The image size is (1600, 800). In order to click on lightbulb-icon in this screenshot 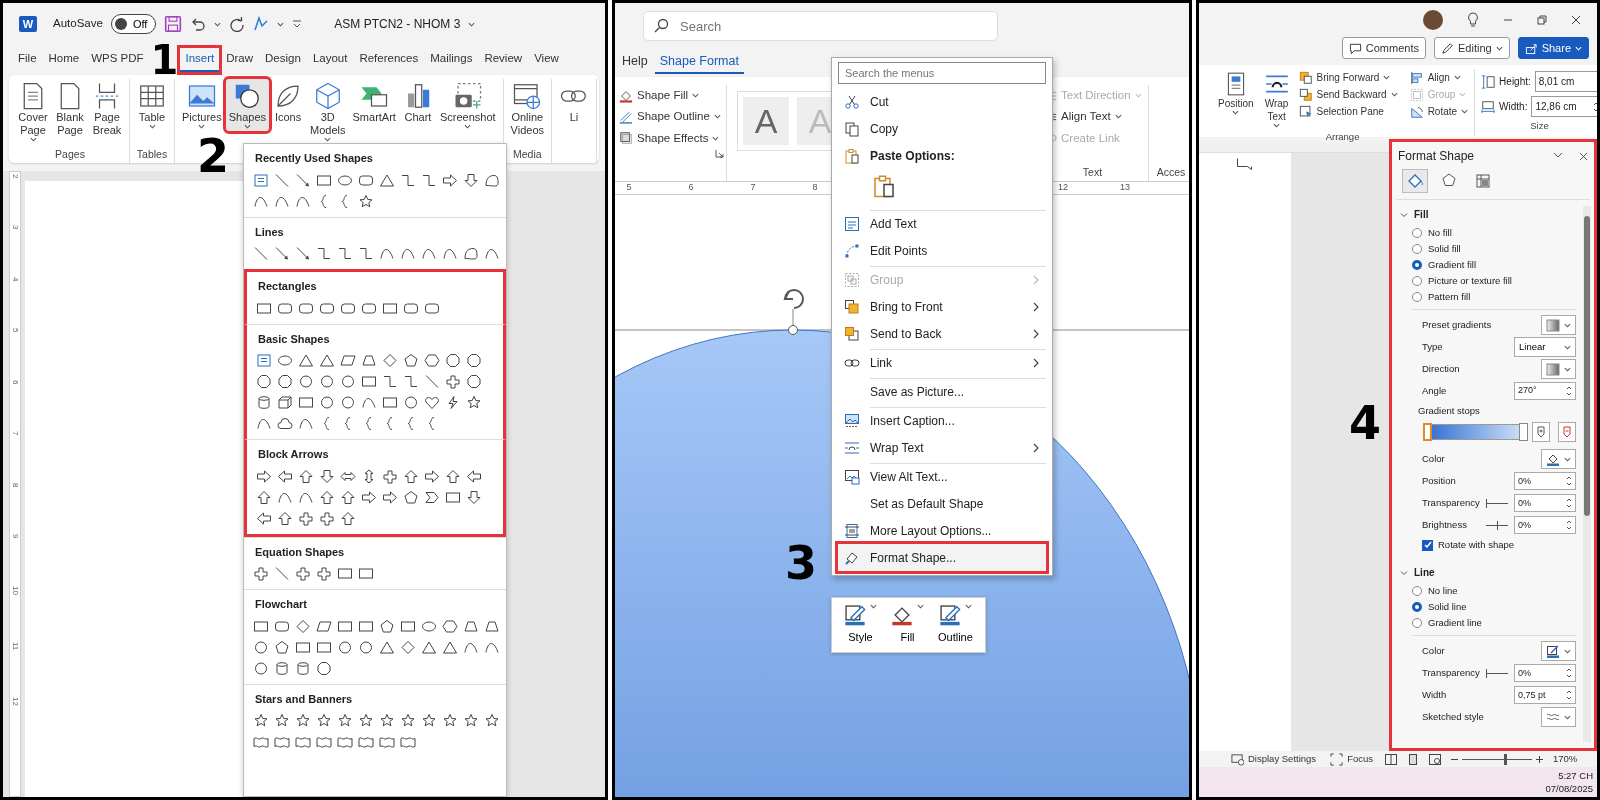, I will do `click(1473, 20)`.